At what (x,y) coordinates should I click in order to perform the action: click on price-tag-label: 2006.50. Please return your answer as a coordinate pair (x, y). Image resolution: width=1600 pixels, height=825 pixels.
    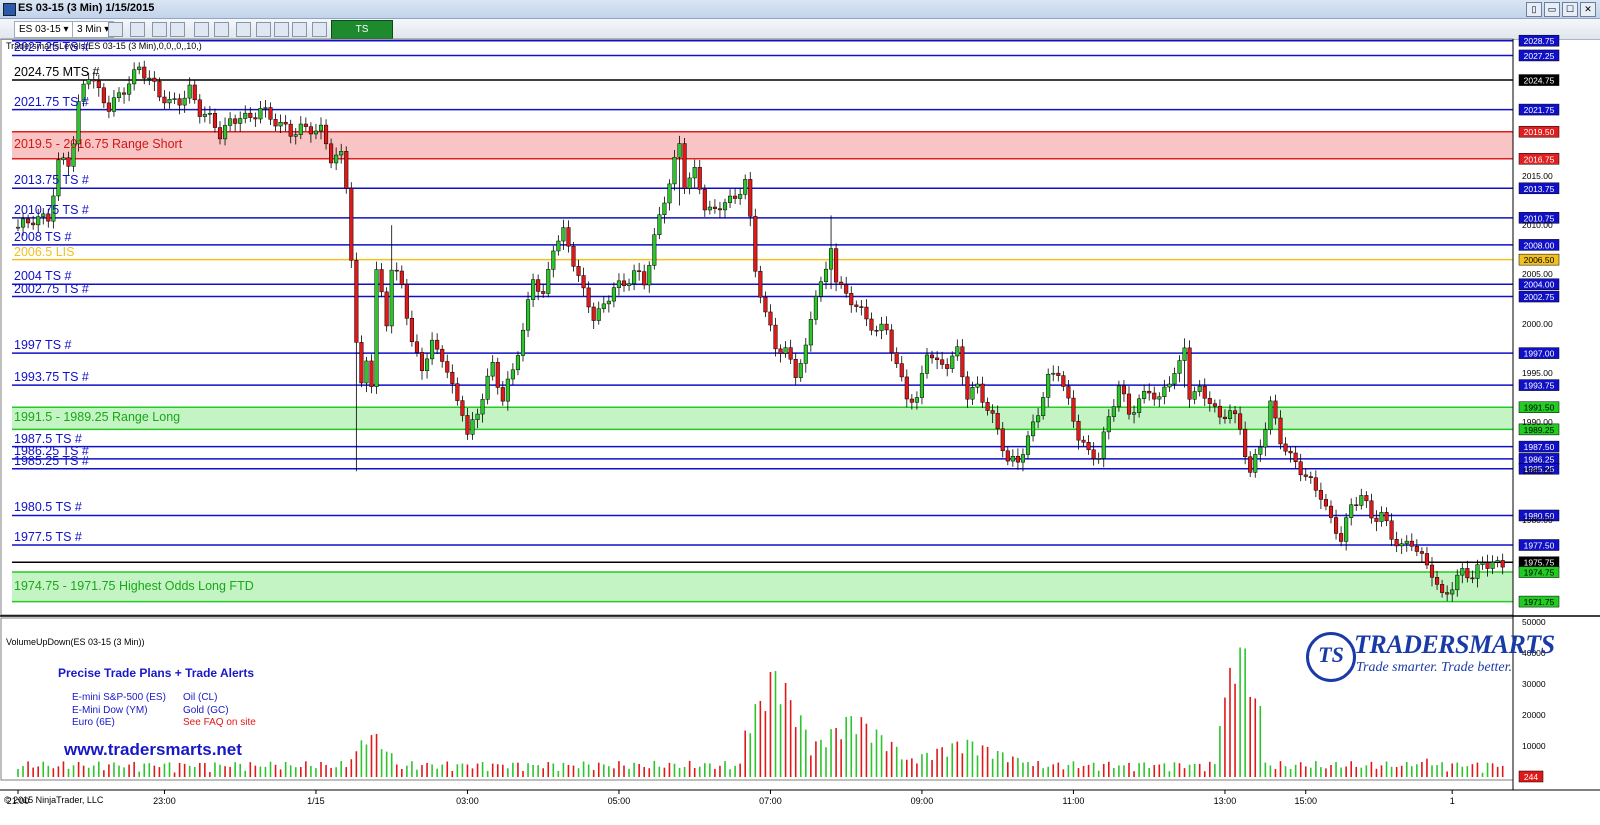
    Looking at the image, I should click on (1539, 260).